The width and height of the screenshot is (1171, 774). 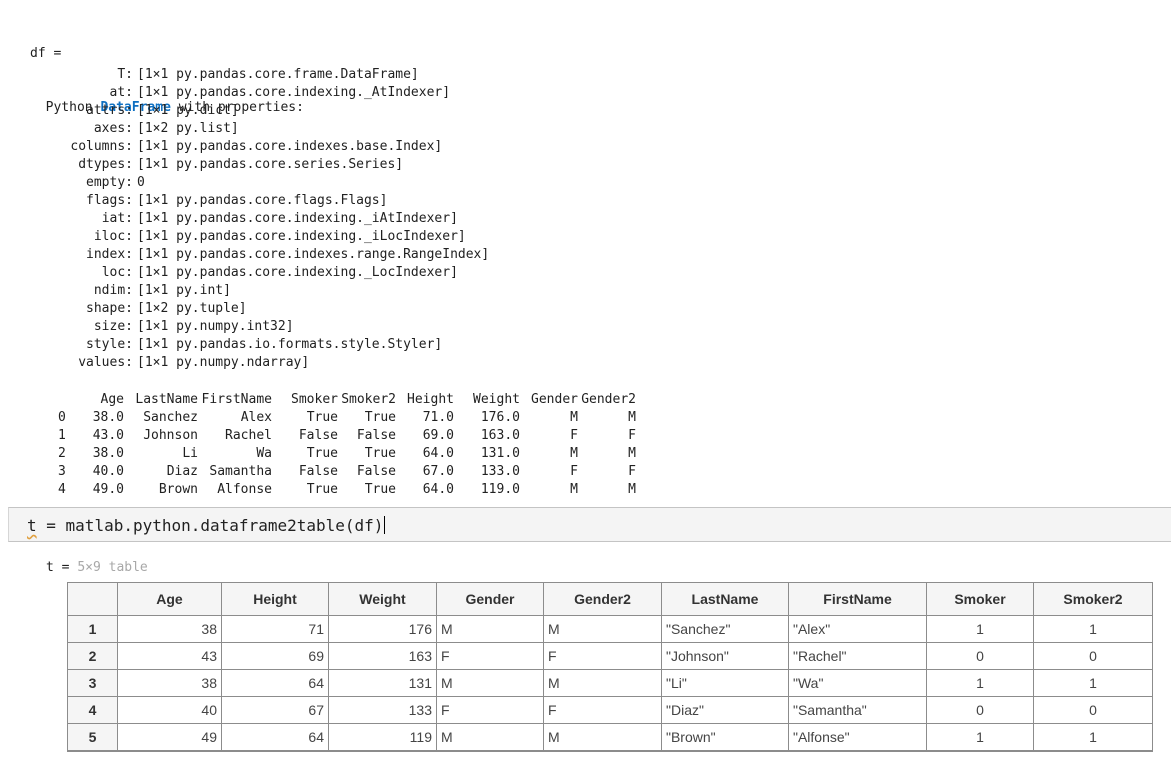 What do you see at coordinates (857, 683) in the screenshot?
I see `table-cell: "Wa"` at bounding box center [857, 683].